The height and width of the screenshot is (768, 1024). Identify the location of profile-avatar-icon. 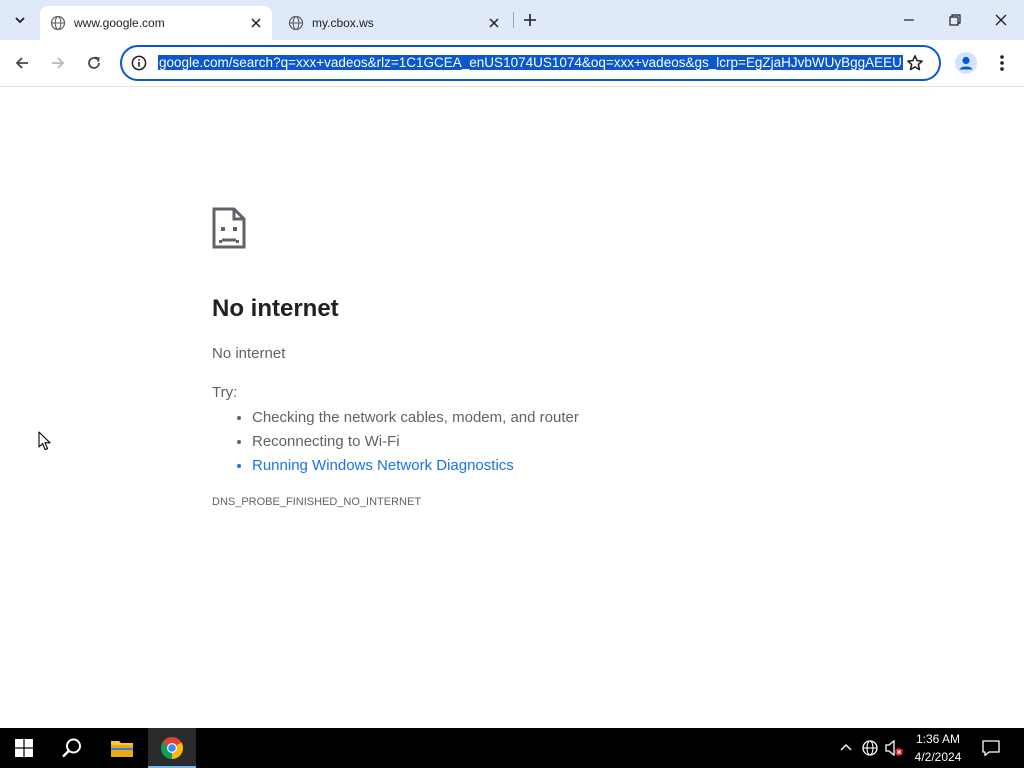
(966, 63).